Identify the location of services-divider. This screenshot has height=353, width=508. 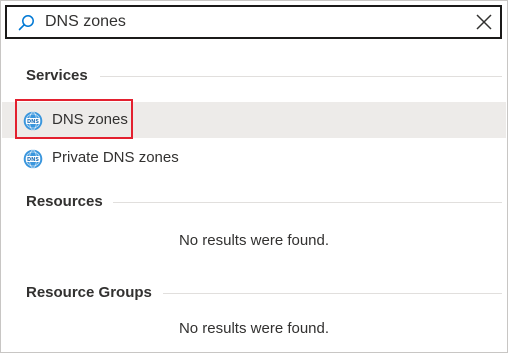
(301, 76).